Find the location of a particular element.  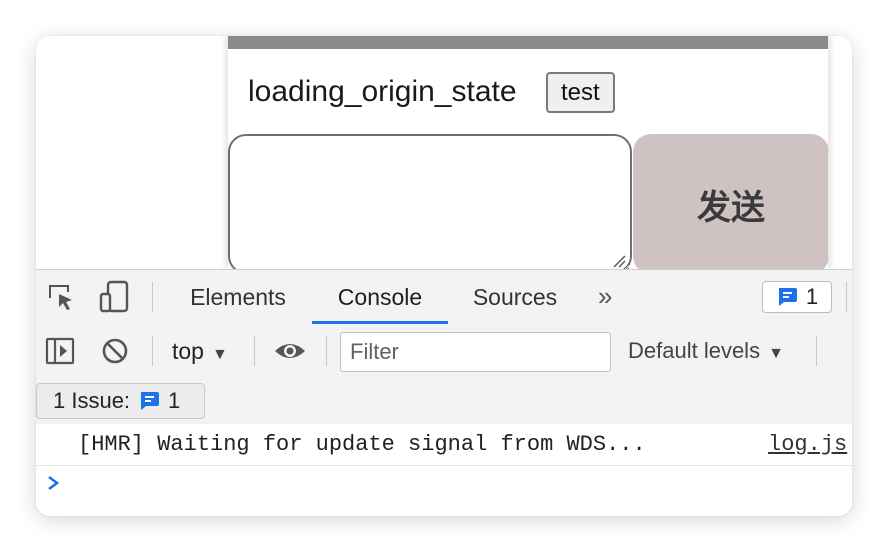

eye-icon is located at coordinates (290, 351).